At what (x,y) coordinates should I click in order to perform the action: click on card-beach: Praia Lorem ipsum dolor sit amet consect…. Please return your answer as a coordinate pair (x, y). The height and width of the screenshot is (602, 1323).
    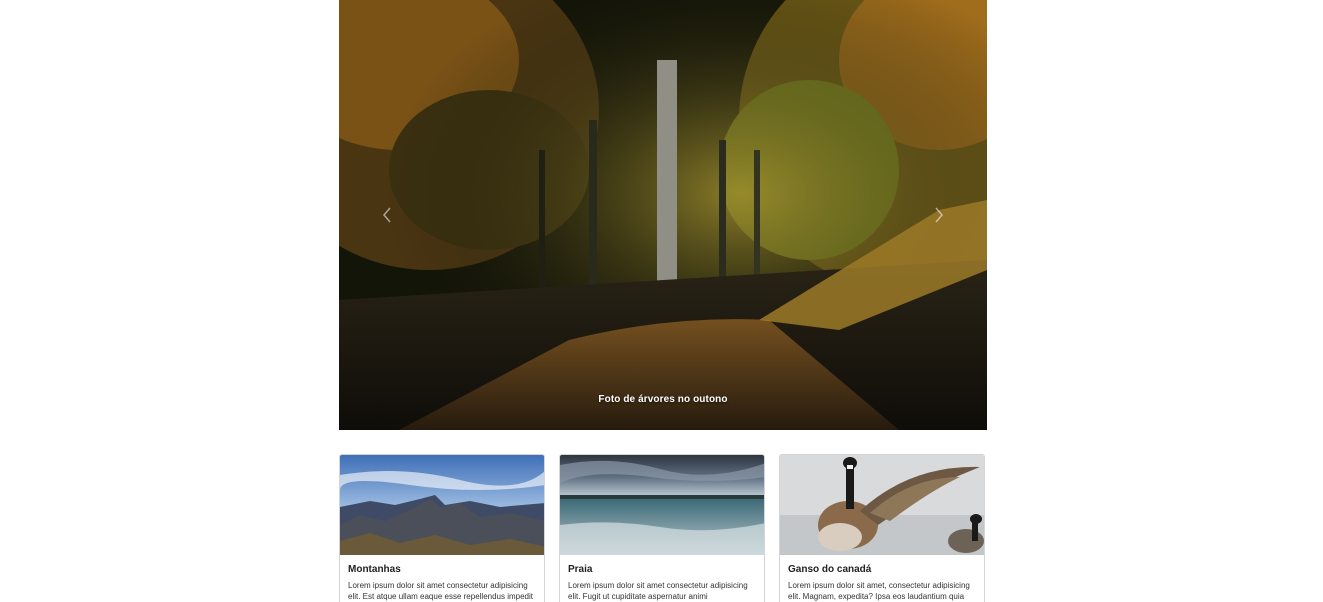
    Looking at the image, I should click on (662, 528).